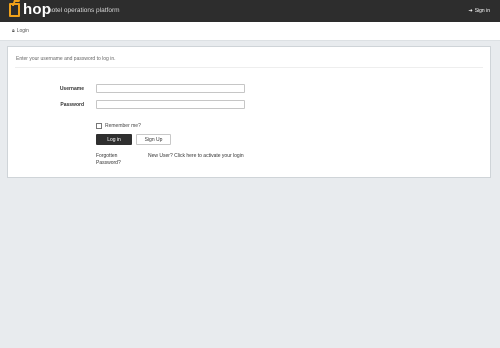 Image resolution: width=500 pixels, height=348 pixels. Describe the element at coordinates (123, 126) in the screenshot. I see `remember-me-label: Remember me?` at that location.